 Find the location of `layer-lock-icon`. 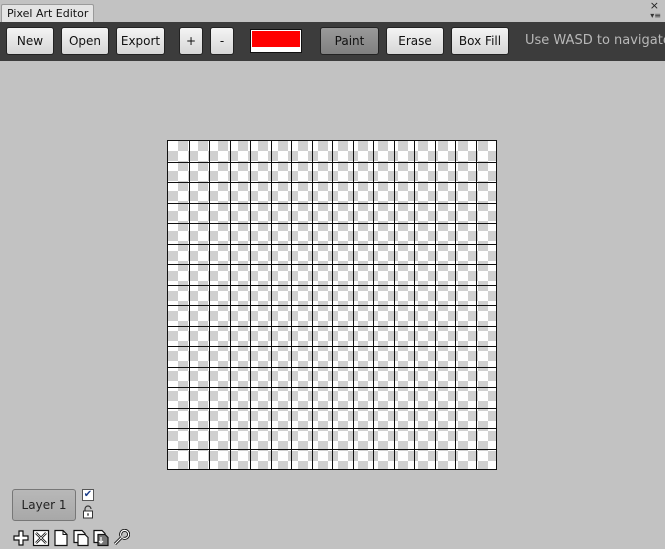

layer-lock-icon is located at coordinates (88, 512).